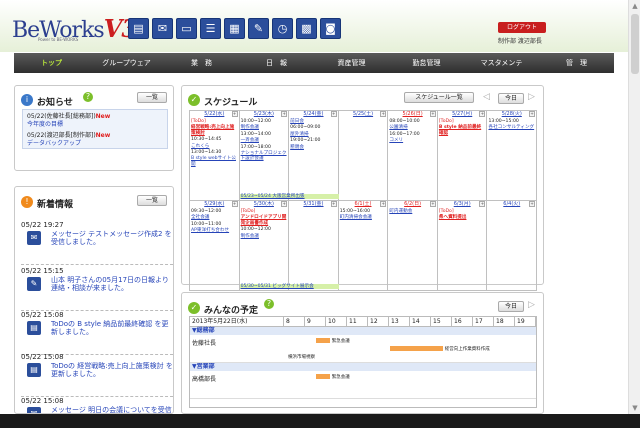 This screenshot has width=640, height=428. Describe the element at coordinates (54, 143) in the screenshot. I see `notice-link: データバックアップ` at that location.